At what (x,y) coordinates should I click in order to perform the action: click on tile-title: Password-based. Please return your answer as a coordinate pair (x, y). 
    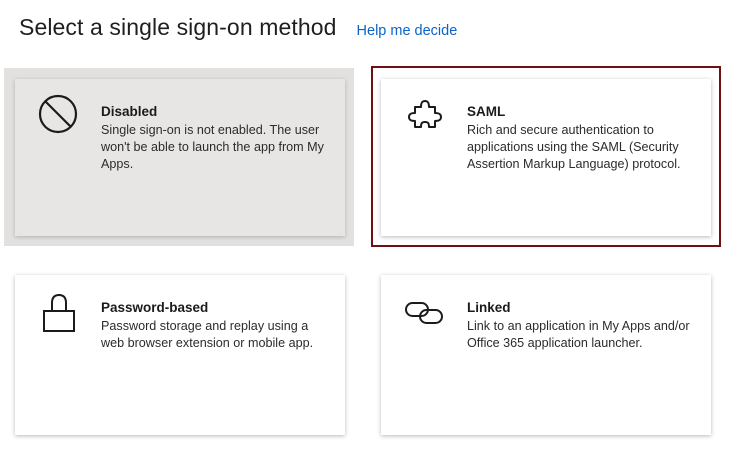
    Looking at the image, I should click on (155, 307).